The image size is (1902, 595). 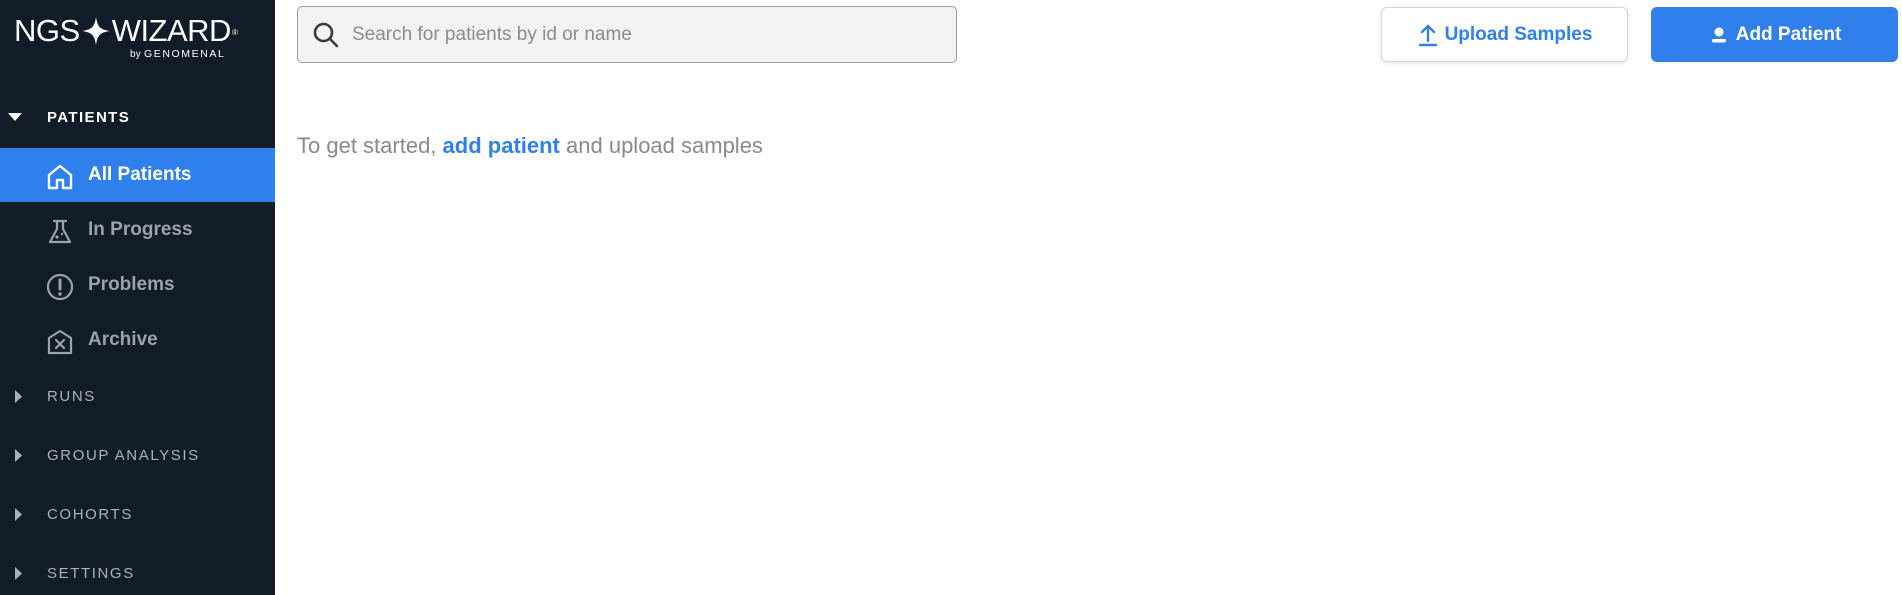 What do you see at coordinates (1718, 34) in the screenshot?
I see `user-icon` at bounding box center [1718, 34].